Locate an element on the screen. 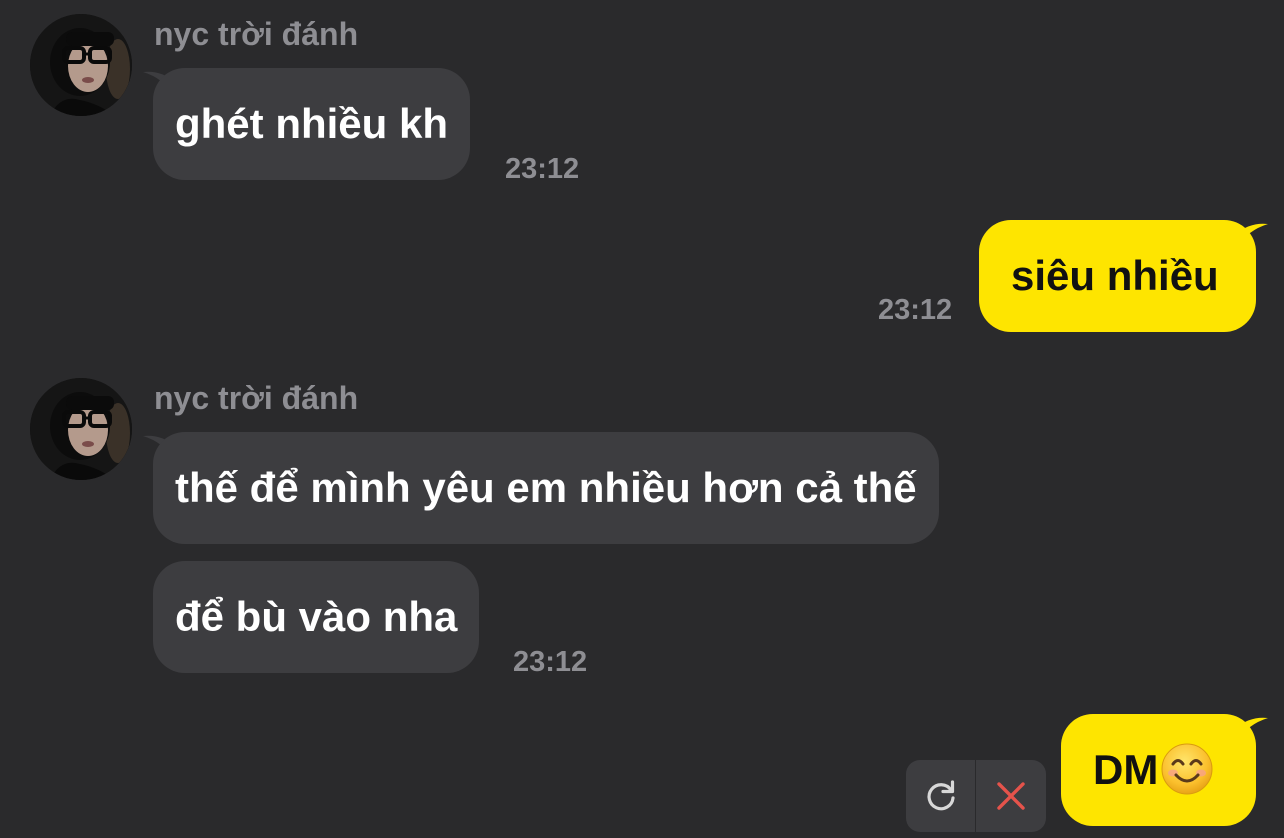  outgoing-message-bubble: DM is located at coordinates (1158, 770).